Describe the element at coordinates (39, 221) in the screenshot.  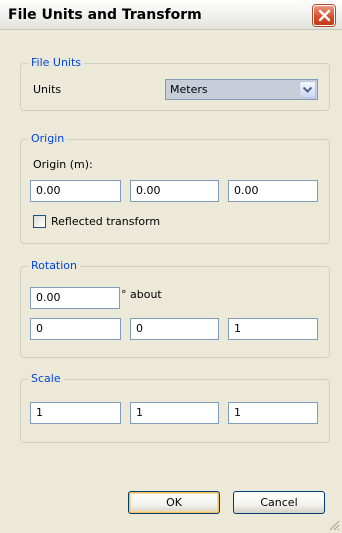
I see `reflected-transform-checkbox` at that location.